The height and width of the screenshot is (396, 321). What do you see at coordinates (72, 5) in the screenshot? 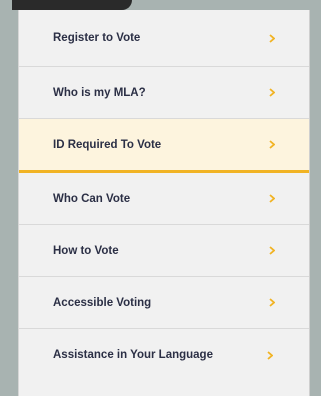
I see `top-tab` at bounding box center [72, 5].